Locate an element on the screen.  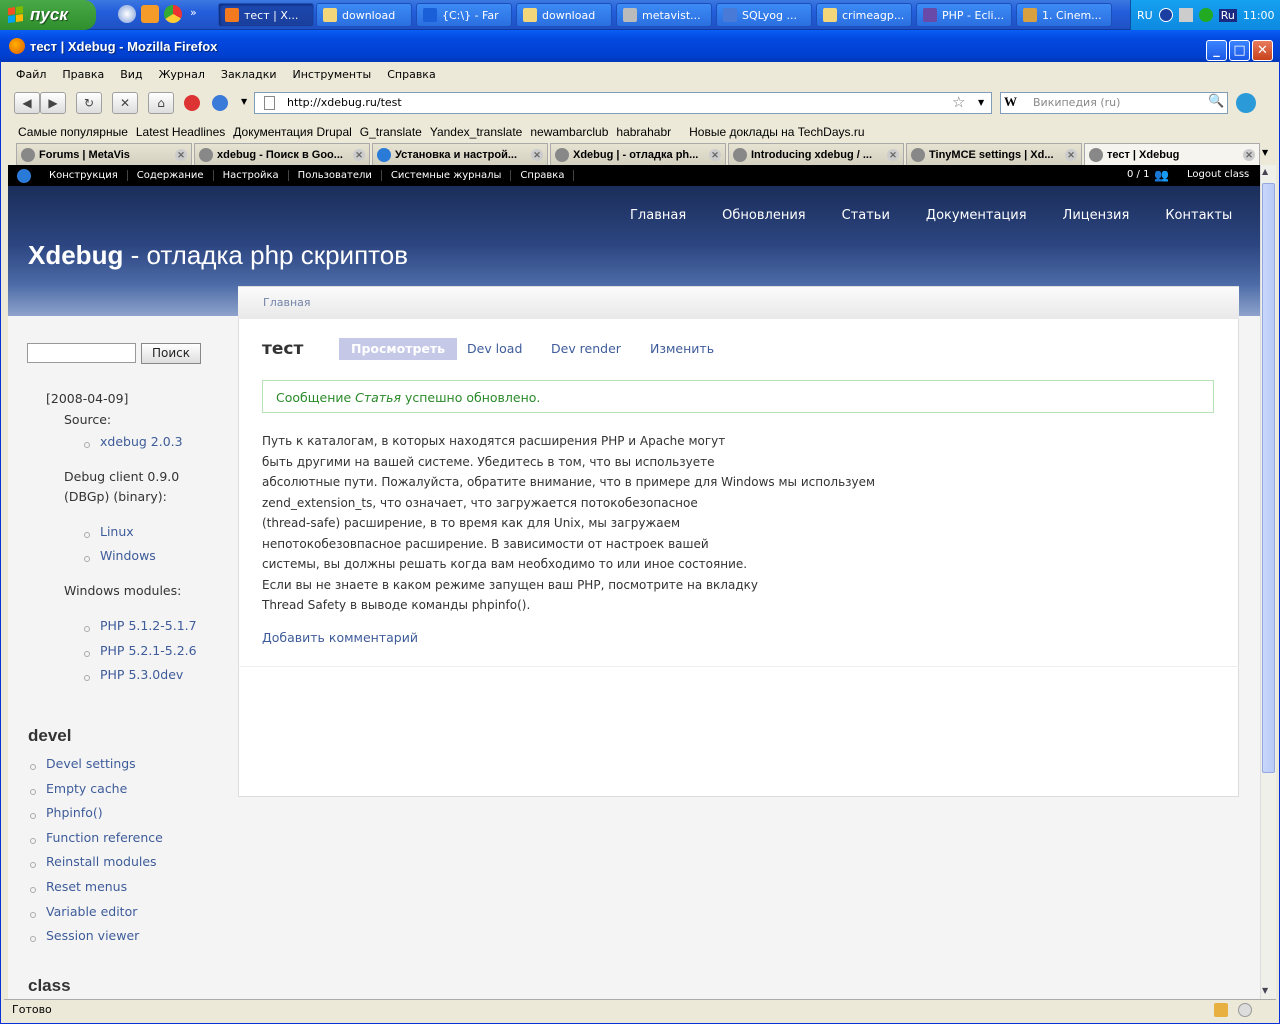
bookmark-item: Документация Drupal is located at coordinates (292, 132).